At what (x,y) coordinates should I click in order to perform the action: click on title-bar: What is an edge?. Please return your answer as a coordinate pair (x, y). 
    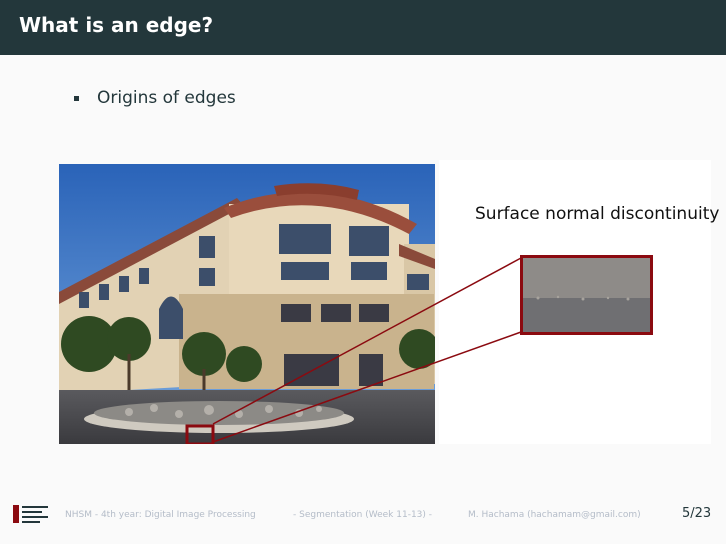
    Looking at the image, I should click on (363, 27).